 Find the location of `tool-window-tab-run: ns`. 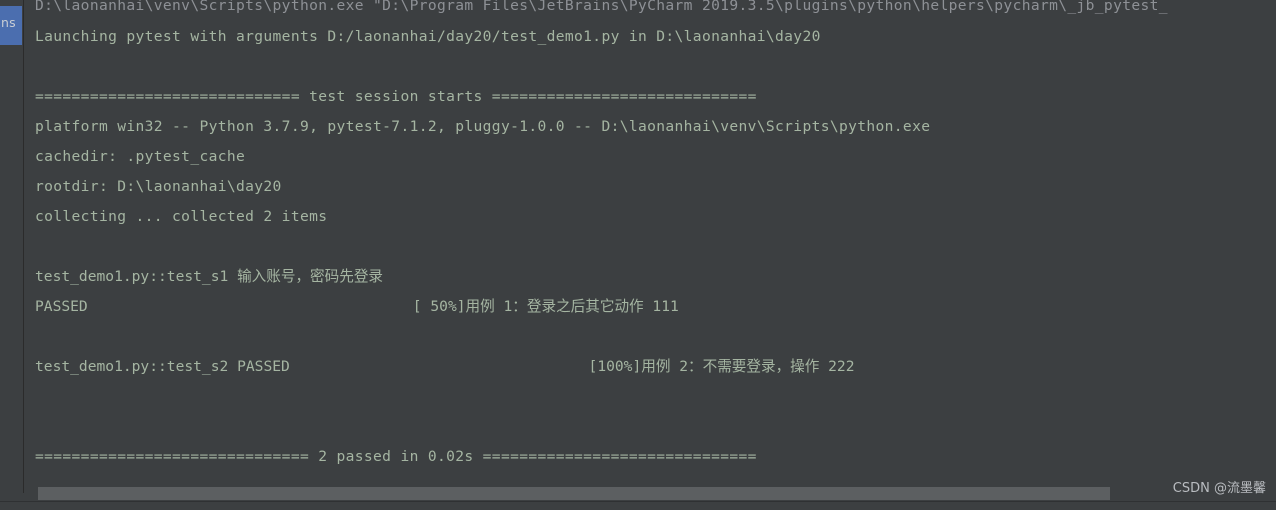

tool-window-tab-run: ns is located at coordinates (11, 25).